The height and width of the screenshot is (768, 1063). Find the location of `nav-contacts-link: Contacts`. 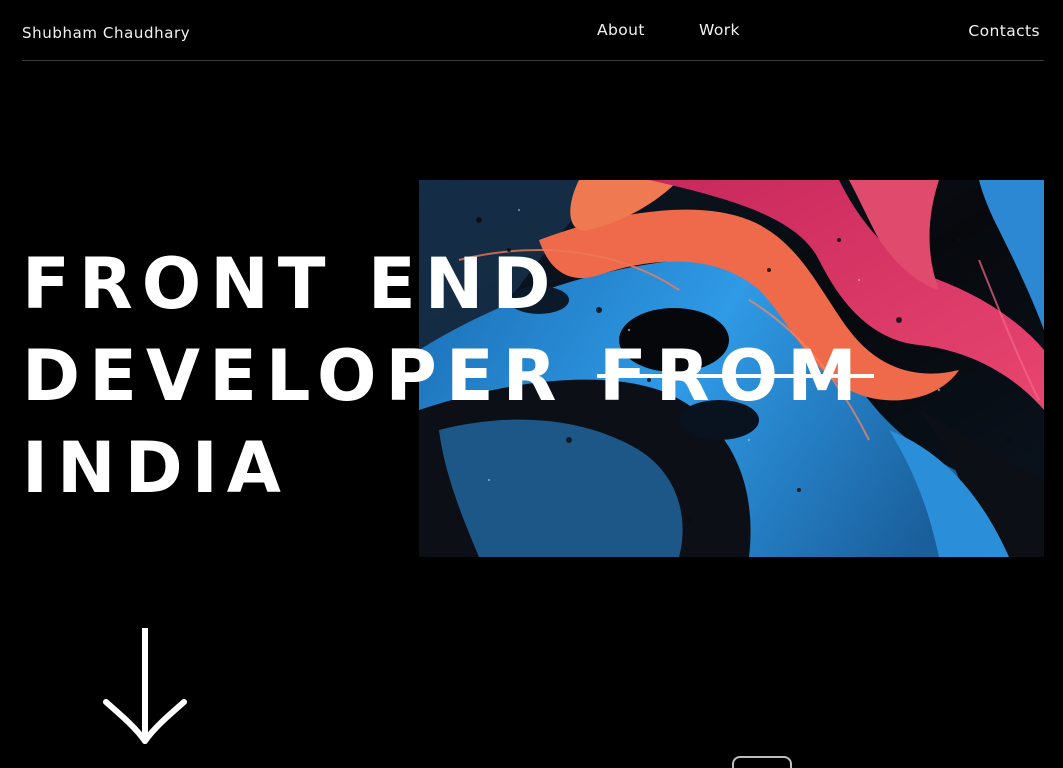

nav-contacts-link: Contacts is located at coordinates (1004, 31).